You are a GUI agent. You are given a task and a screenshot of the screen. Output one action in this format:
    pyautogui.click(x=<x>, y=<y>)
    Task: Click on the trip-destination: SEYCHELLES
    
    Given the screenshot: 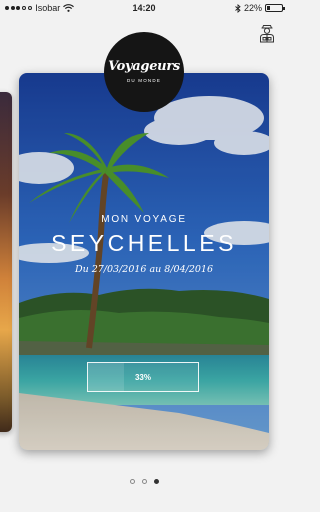 What is the action you would take?
    pyautogui.click(x=144, y=243)
    